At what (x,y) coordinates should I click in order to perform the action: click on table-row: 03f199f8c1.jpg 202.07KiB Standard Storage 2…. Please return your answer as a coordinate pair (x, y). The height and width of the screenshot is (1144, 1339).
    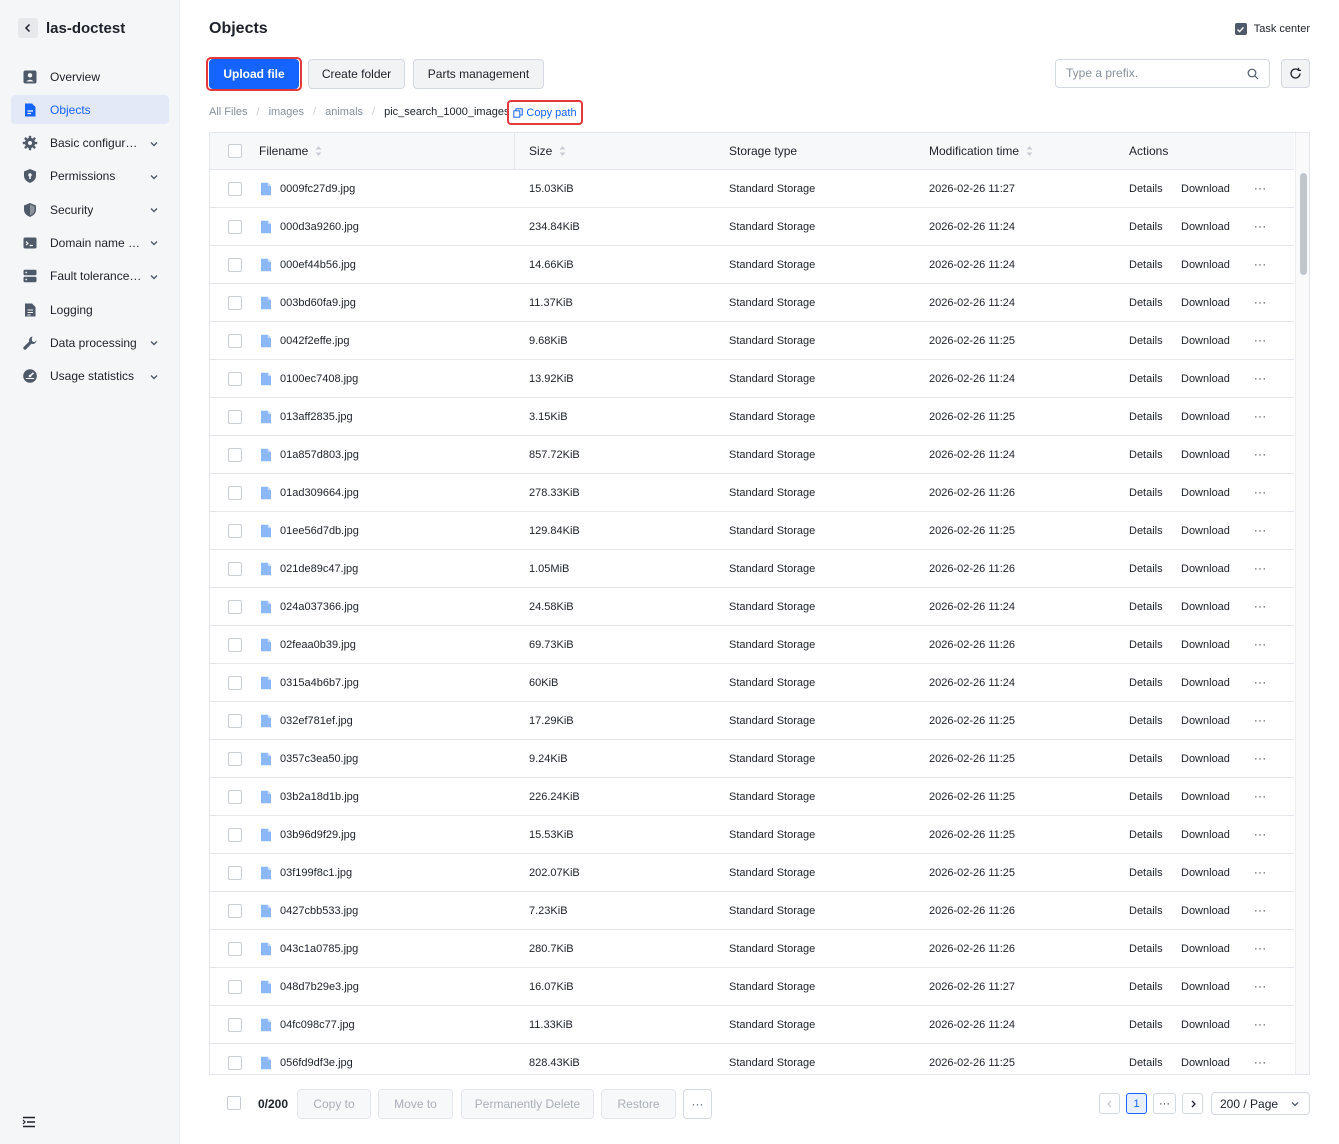
    Looking at the image, I should click on (752, 873).